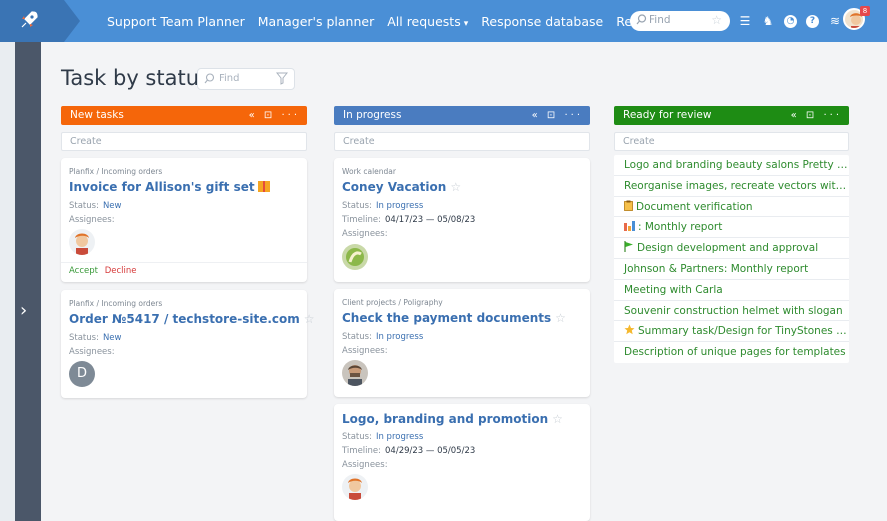  Describe the element at coordinates (409, 220) in the screenshot. I see `card-timeline: Timeline: 04/17/23 — 05/08/23` at that location.